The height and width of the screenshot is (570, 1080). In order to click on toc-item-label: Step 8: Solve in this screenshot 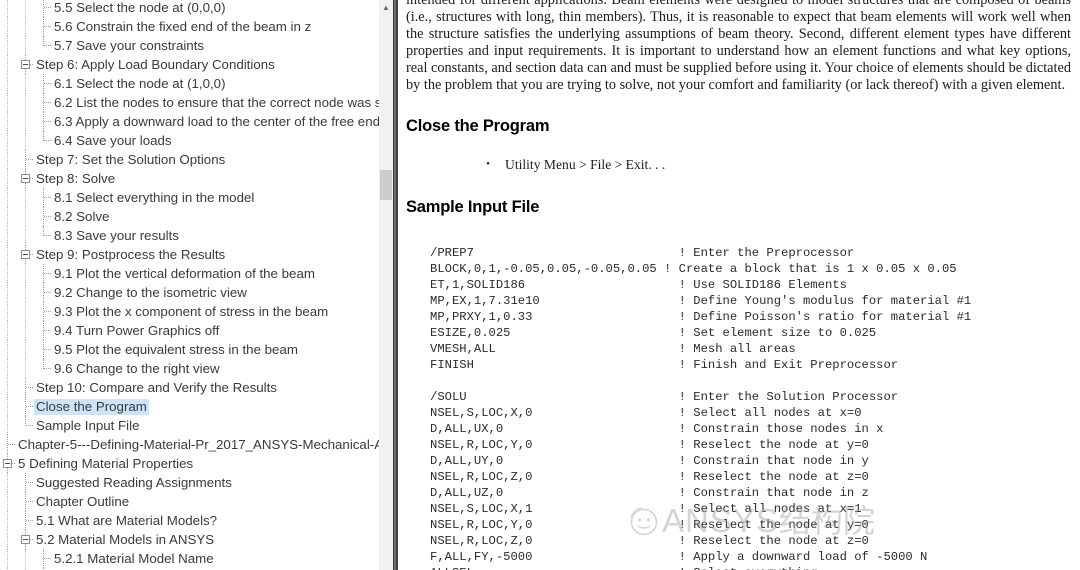, I will do `click(76, 178)`.